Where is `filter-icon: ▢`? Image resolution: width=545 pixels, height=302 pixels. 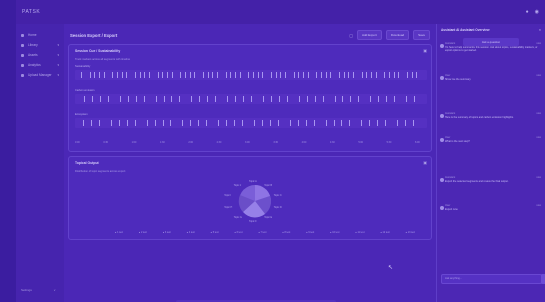 filter-icon: ▢ is located at coordinates (351, 35).